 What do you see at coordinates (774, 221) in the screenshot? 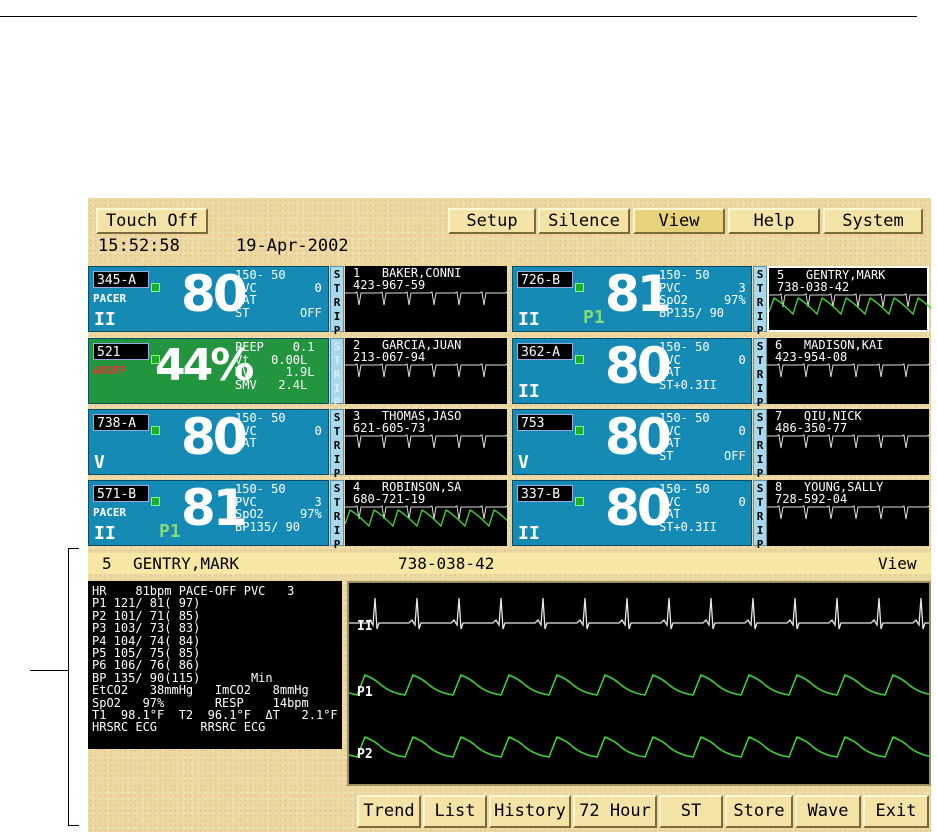
I see `help-button: Help` at bounding box center [774, 221].